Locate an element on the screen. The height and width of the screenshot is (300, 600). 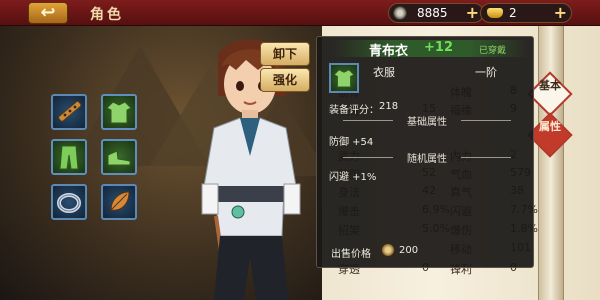
equip-slot-amulet is located at coordinates (119, 202).